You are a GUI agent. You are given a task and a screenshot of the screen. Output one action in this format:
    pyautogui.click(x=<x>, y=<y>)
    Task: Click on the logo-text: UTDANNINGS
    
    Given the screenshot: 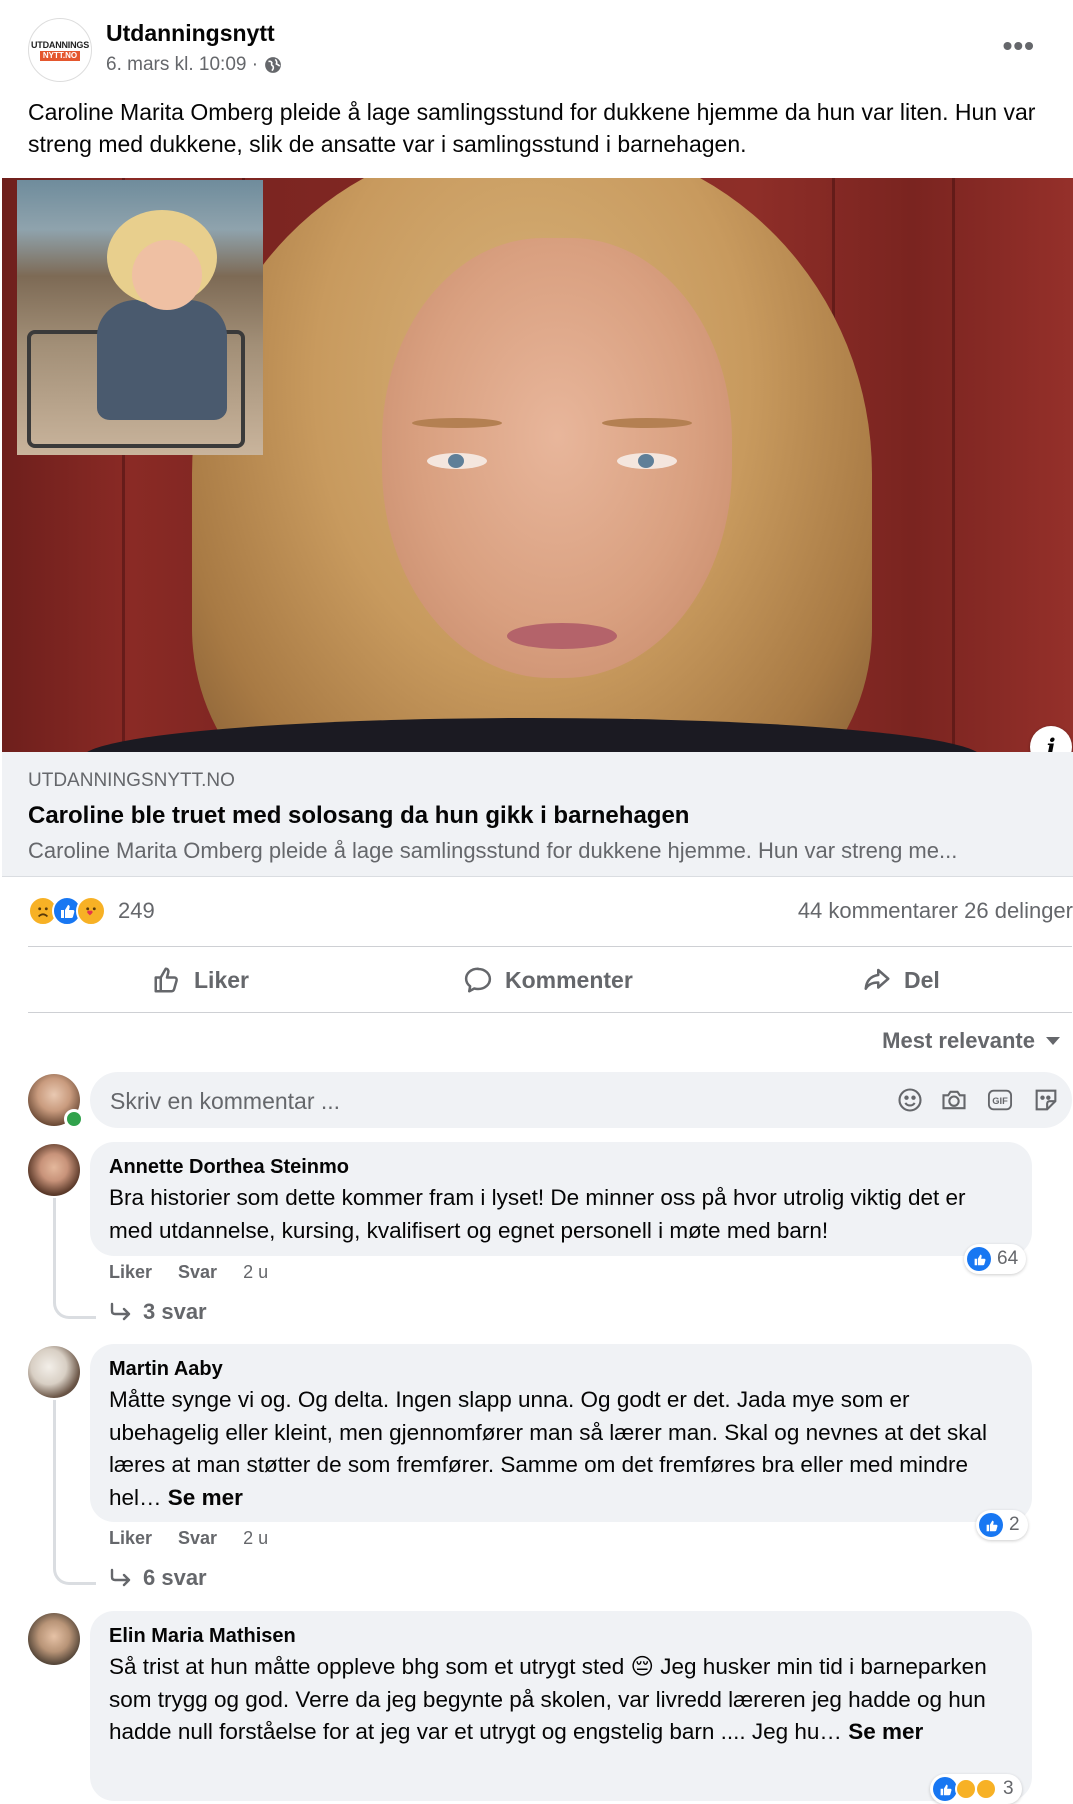 What is the action you would take?
    pyautogui.click(x=60, y=44)
    